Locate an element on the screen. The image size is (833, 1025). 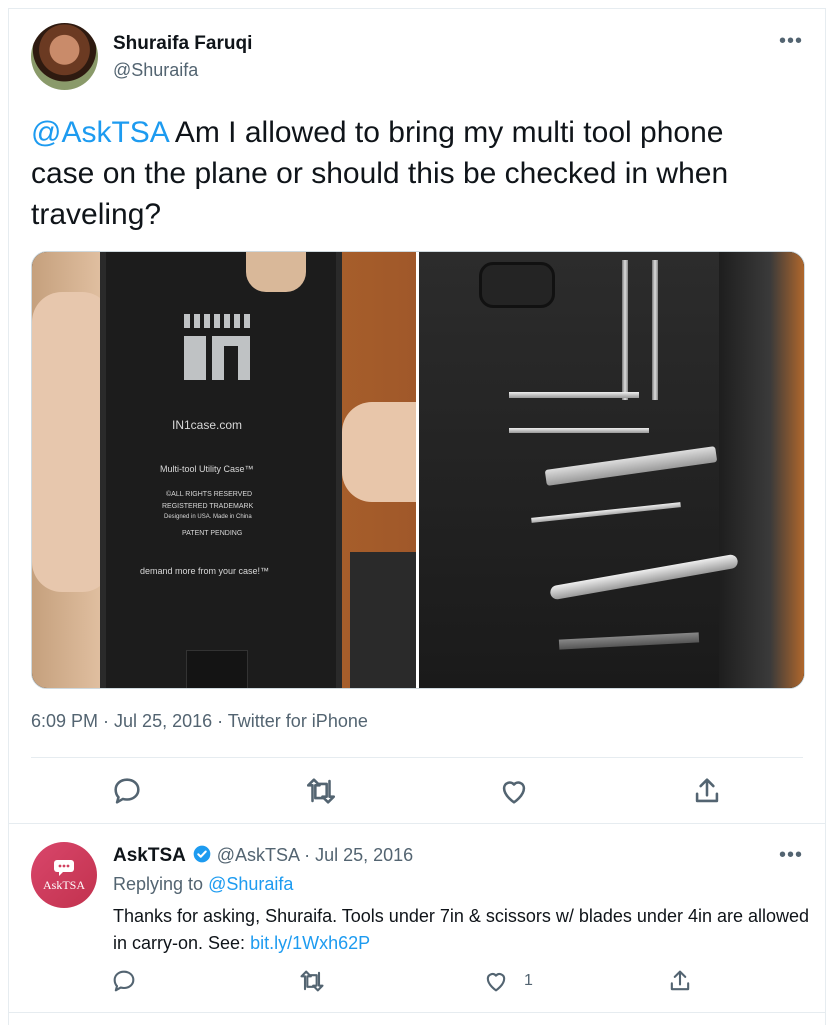
reply-header: AskTSA @AskTSA · Jul 25, 2016 is located at coordinates (263, 855).